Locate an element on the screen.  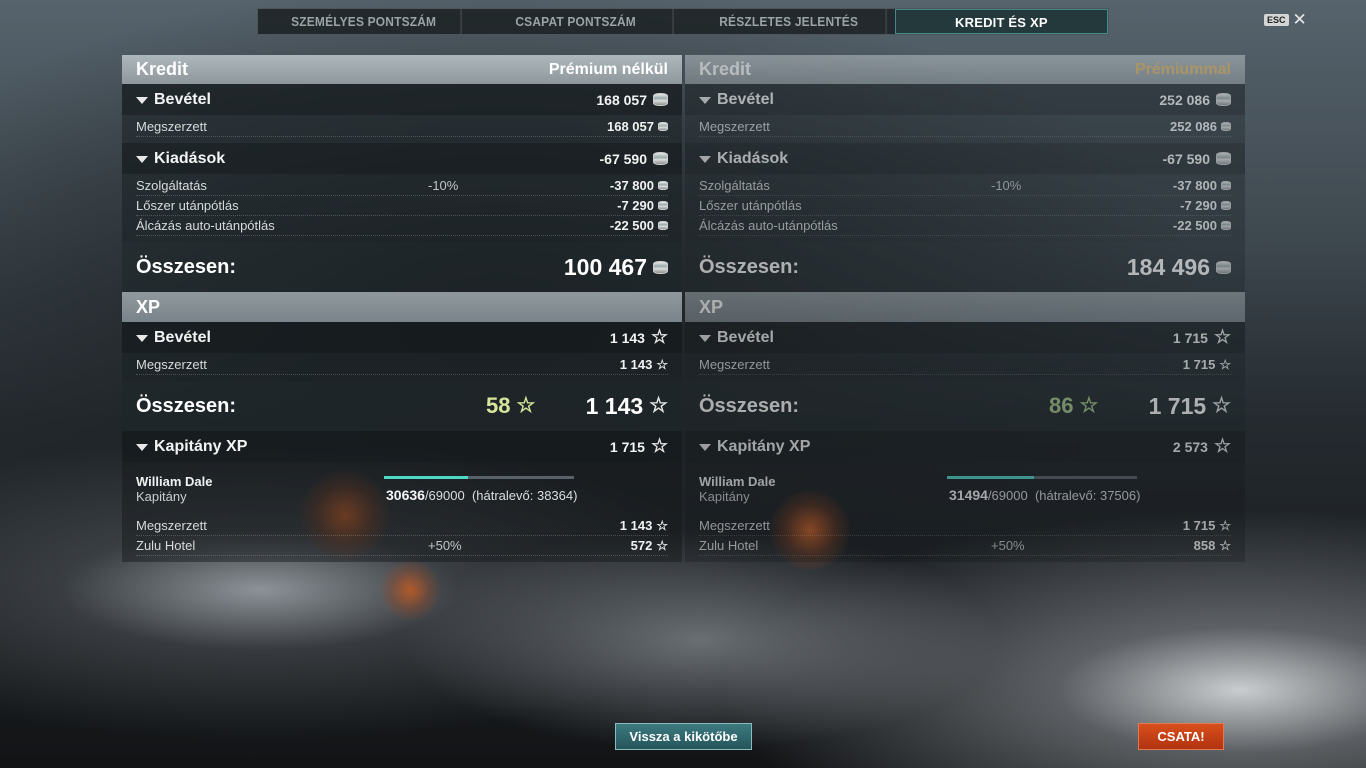
item-value: -7 290 is located at coordinates (1198, 205).